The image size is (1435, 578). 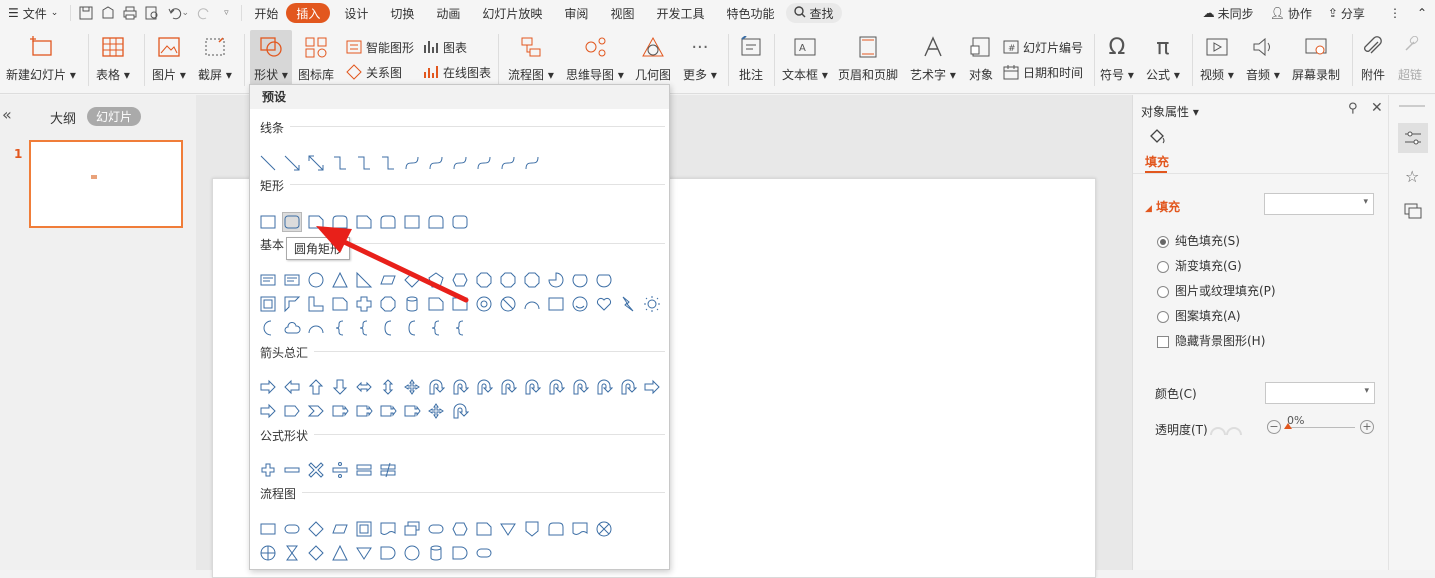 I want to click on shape-sun-icon, so click(x=652, y=304).